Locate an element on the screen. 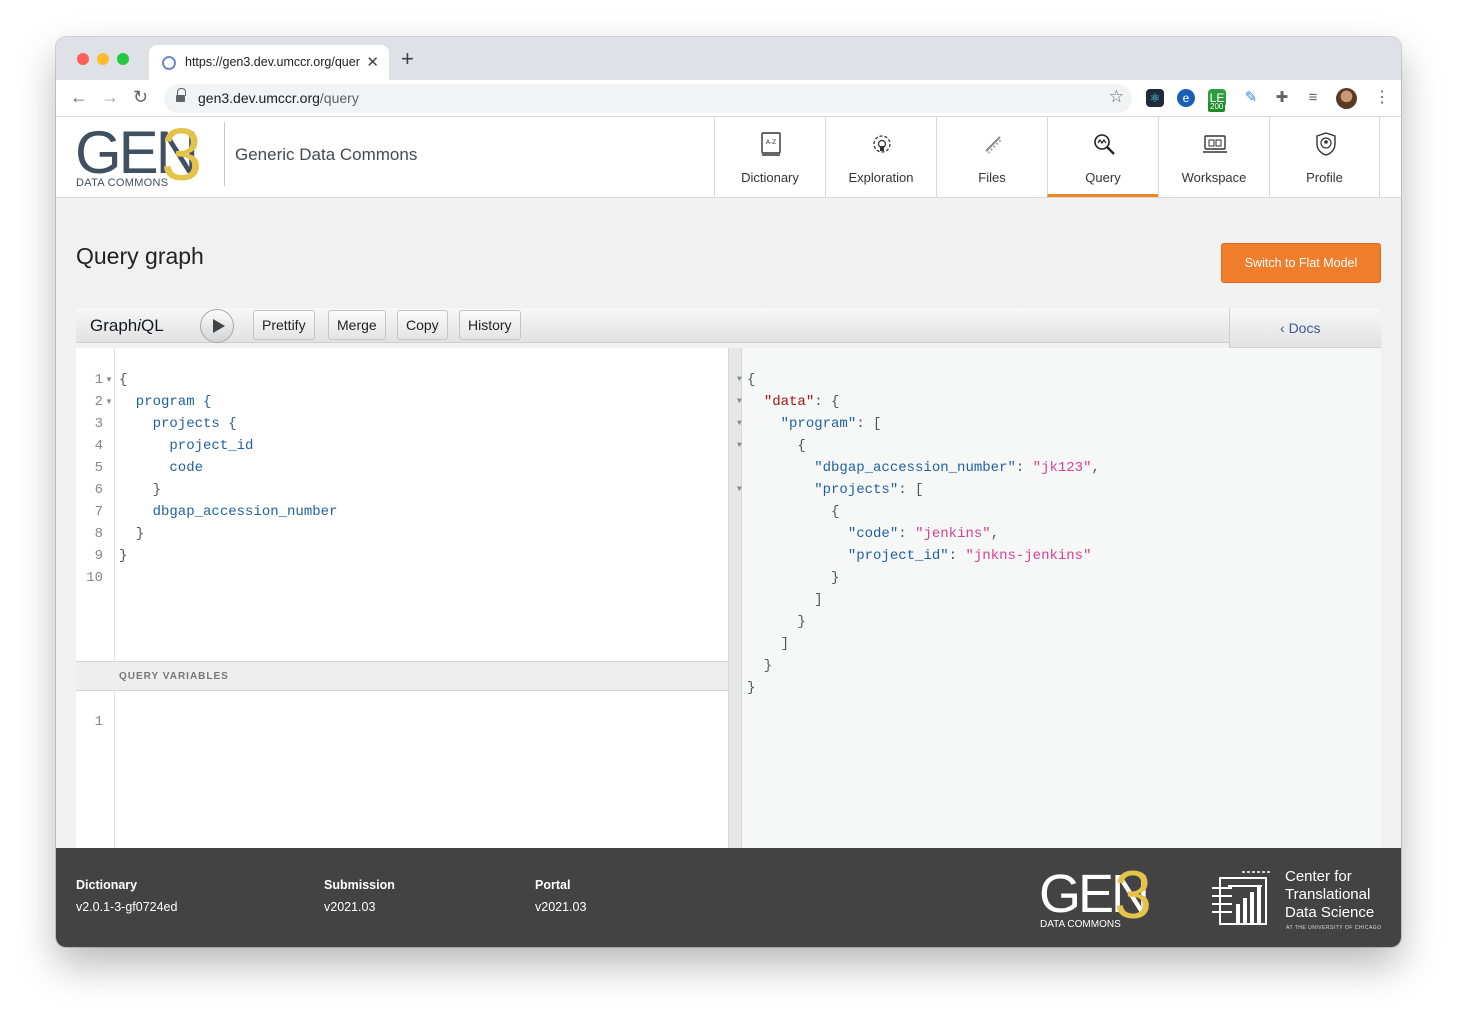 This screenshot has width=1457, height=1022. footer-portal-version: v2021.03 is located at coordinates (561, 907).